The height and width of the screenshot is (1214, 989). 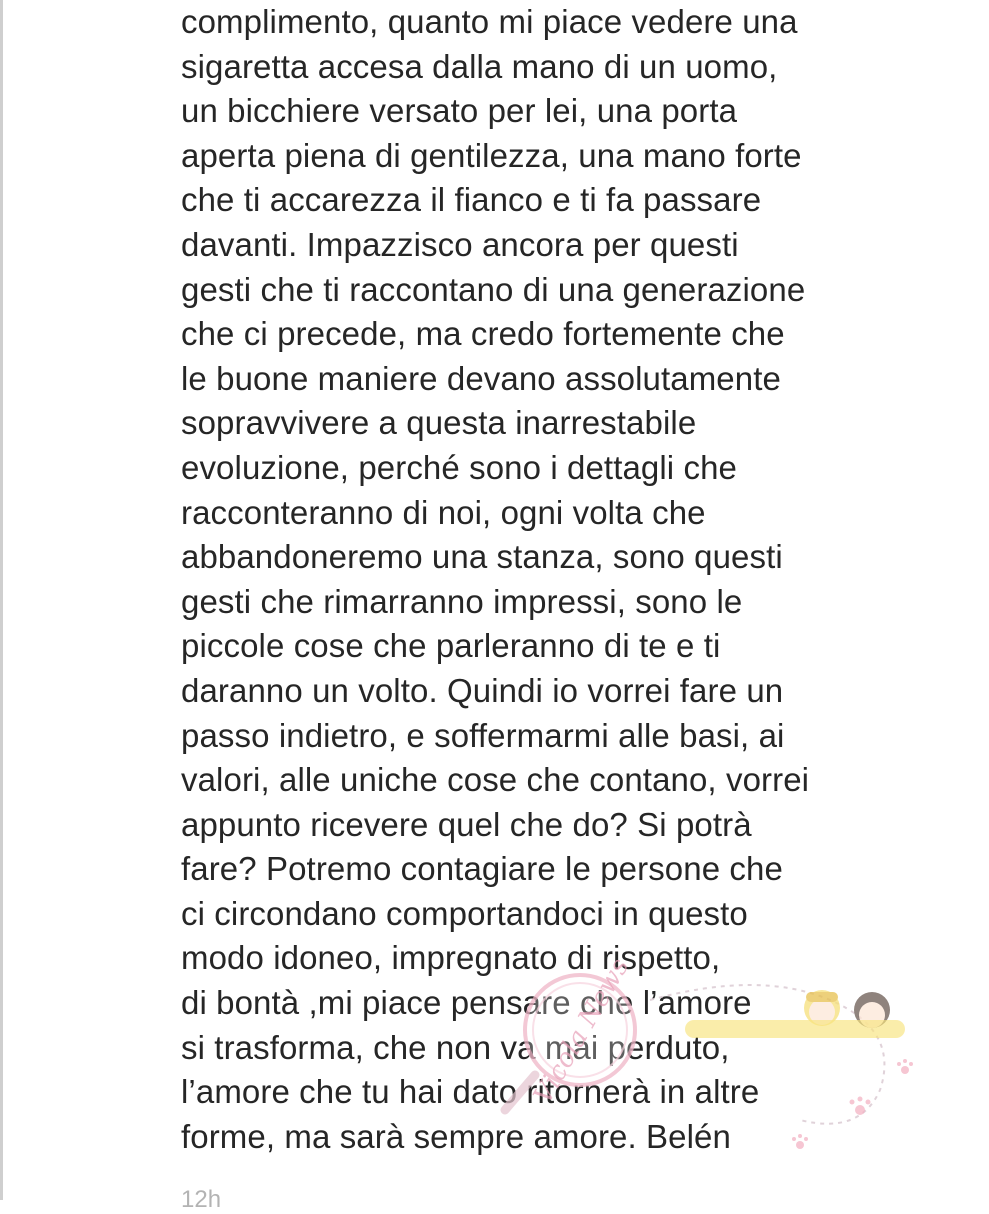 I want to click on comment-line: si trasforma, che non va mai perduto,, so click(x=455, y=1047).